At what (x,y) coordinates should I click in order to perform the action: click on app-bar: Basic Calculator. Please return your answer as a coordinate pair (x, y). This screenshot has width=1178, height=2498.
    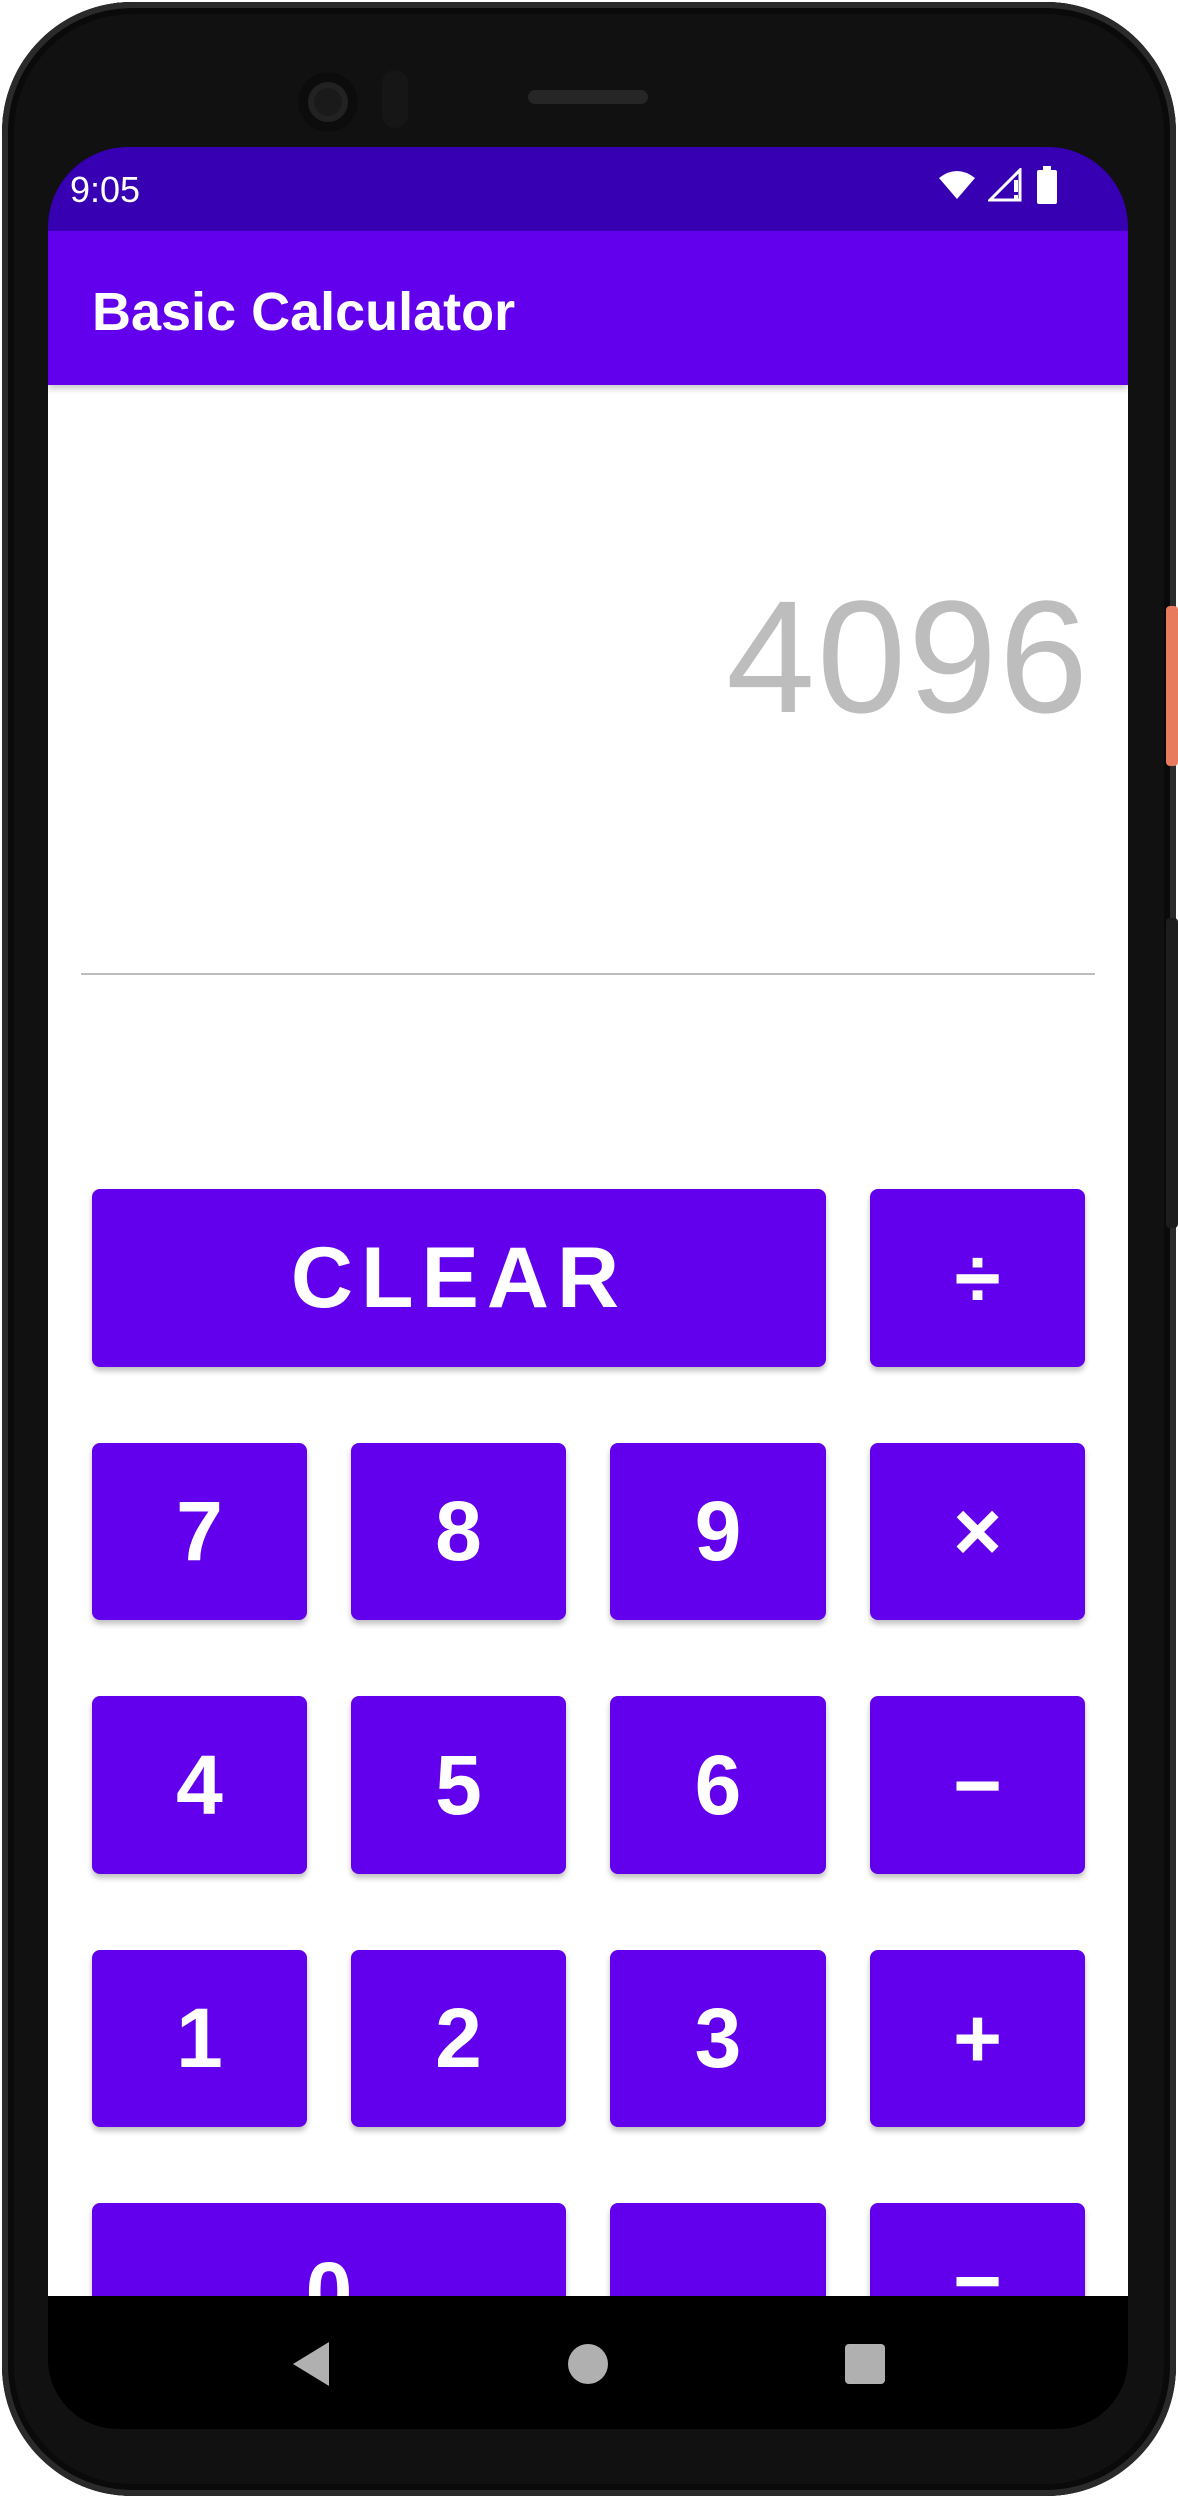
    Looking at the image, I should click on (588, 308).